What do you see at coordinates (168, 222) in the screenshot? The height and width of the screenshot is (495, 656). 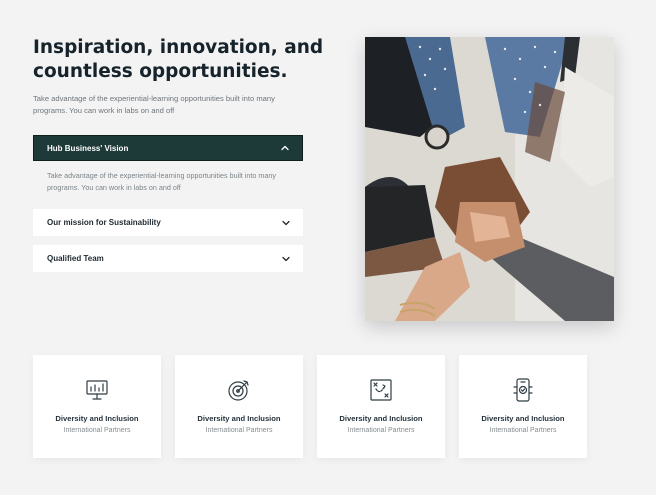 I see `accordion-item-sustainability: Our mission for Sustainability` at bounding box center [168, 222].